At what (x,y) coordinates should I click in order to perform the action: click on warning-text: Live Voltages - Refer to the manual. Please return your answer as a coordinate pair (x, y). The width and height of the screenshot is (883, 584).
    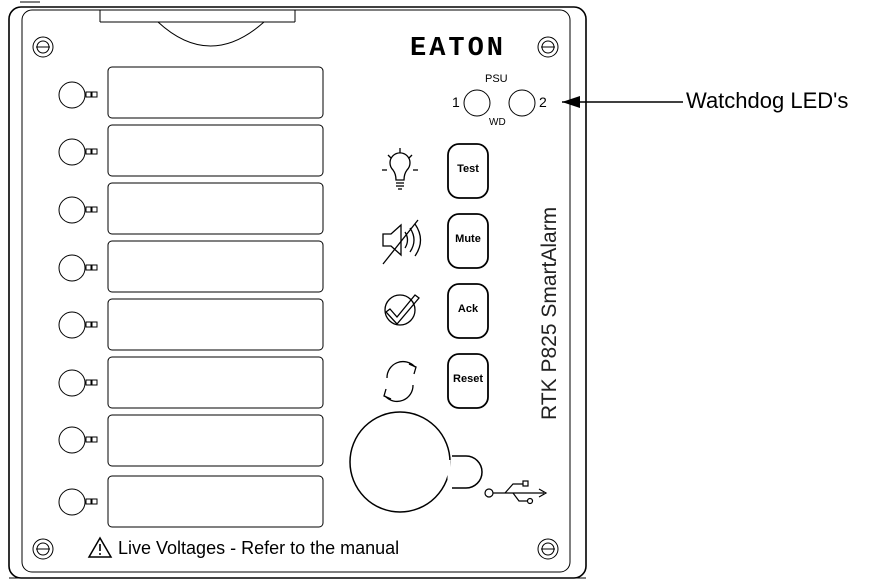
    Looking at the image, I should click on (259, 548).